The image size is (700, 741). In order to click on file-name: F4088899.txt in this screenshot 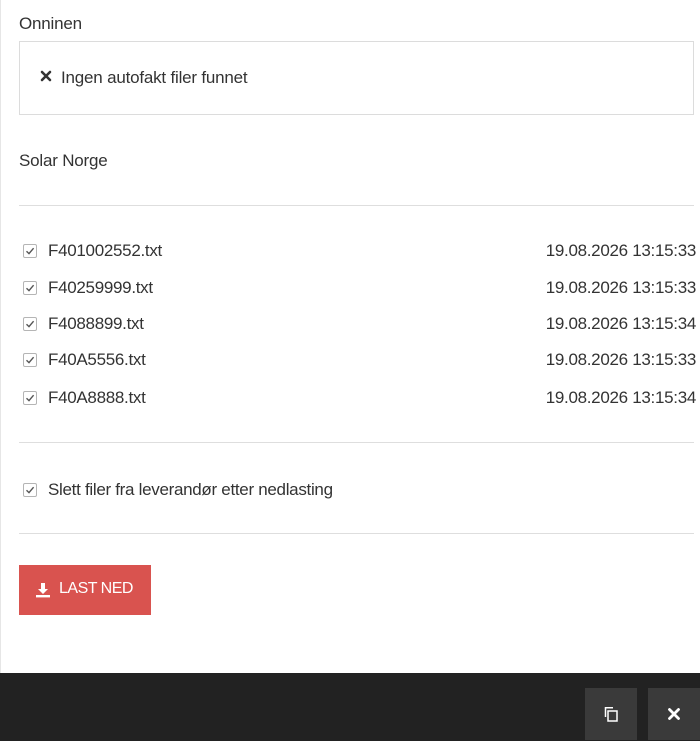, I will do `click(96, 323)`.